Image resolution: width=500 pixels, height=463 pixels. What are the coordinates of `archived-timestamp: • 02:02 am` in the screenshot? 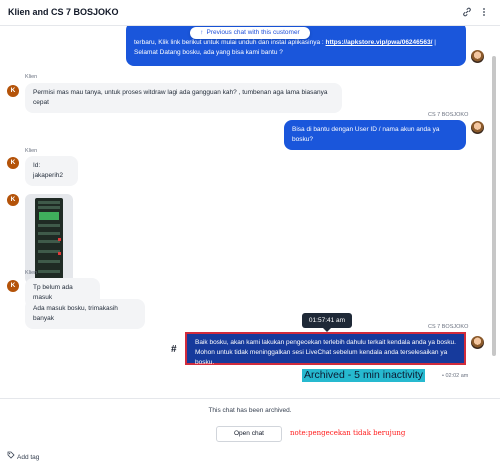 It's located at (455, 376).